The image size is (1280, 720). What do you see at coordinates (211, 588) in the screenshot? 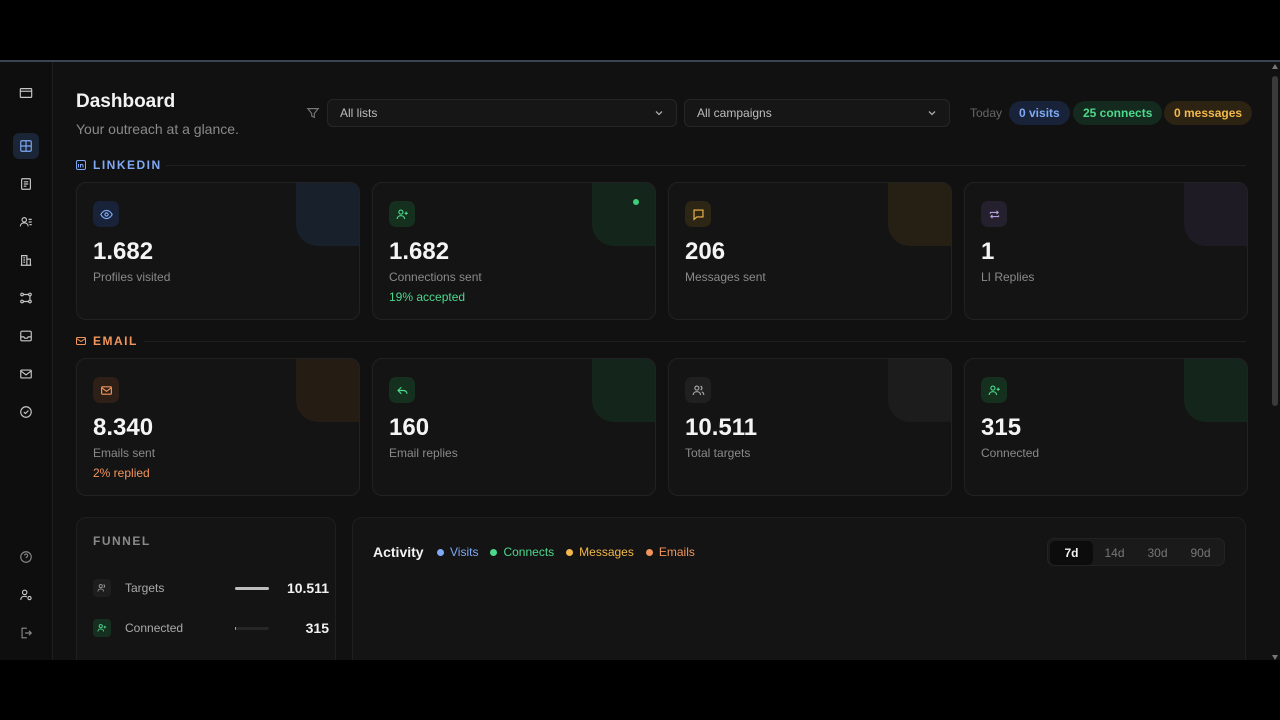
I see `funnel-row: Targets 10.511` at bounding box center [211, 588].